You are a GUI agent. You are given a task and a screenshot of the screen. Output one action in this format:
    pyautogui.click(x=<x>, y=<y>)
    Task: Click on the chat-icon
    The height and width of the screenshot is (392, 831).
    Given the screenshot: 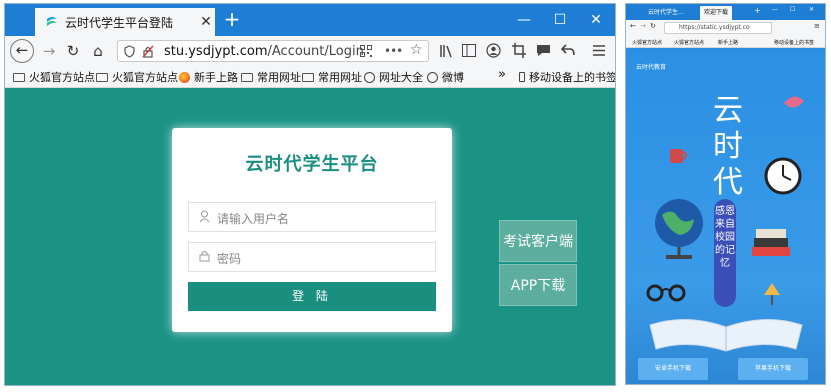 What is the action you would take?
    pyautogui.click(x=543, y=50)
    